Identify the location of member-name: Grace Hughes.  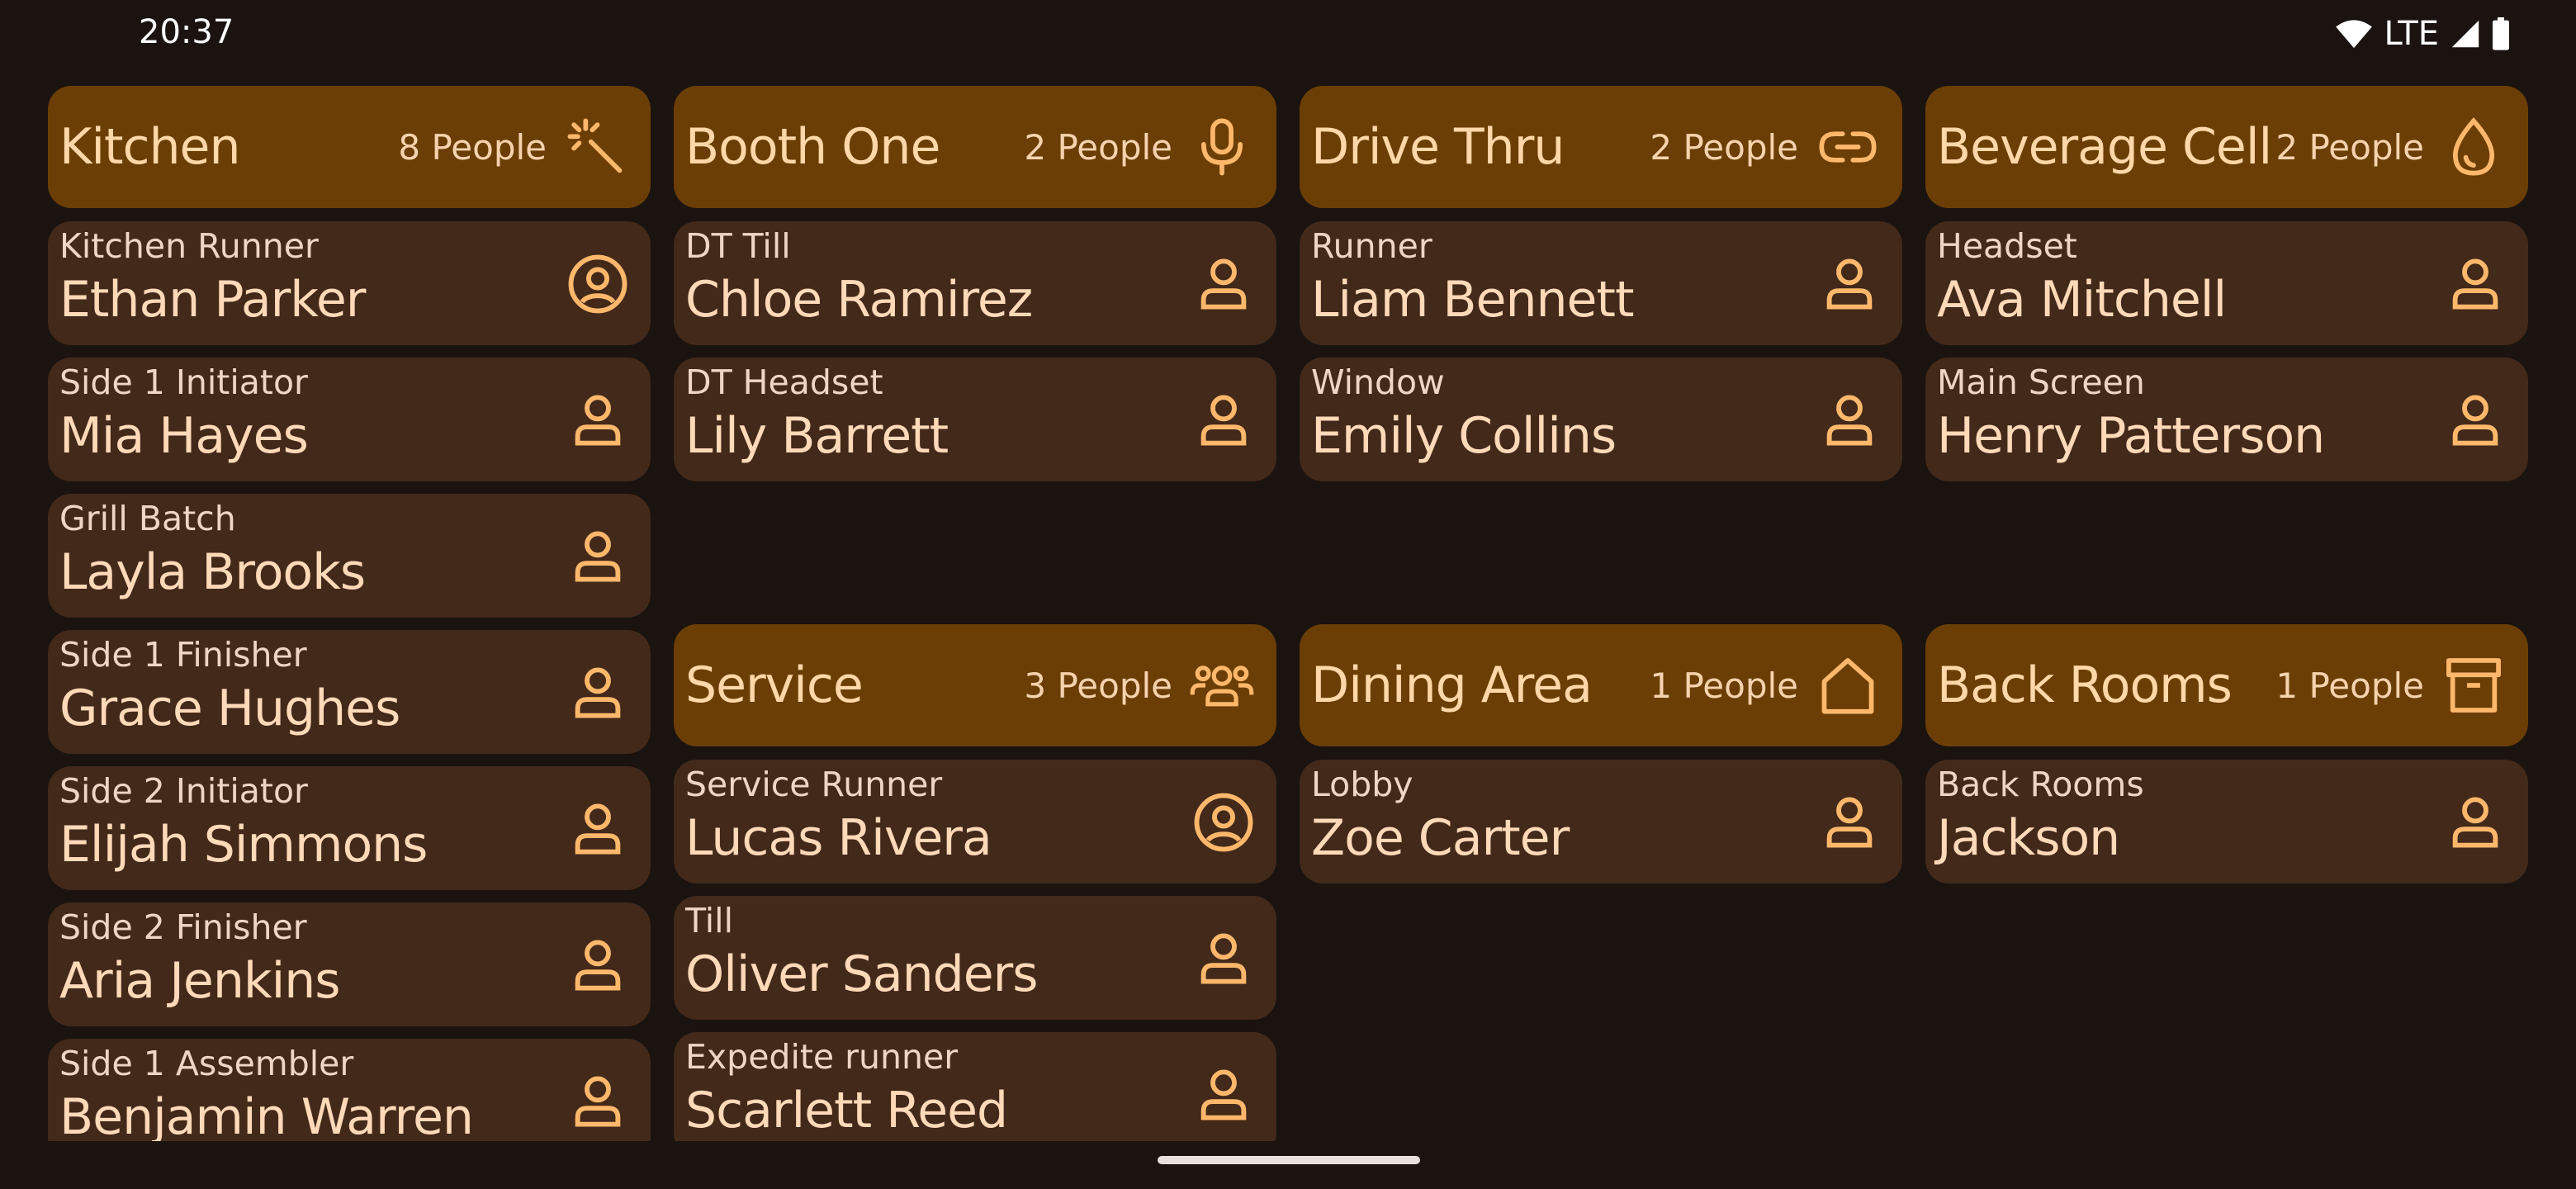
(229, 708).